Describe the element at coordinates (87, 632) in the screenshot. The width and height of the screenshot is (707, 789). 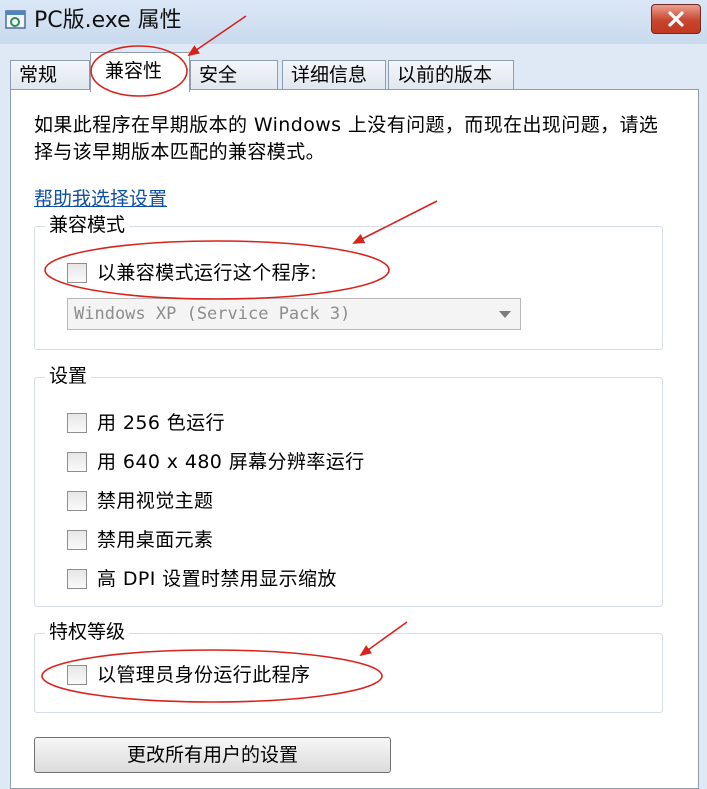
I see `privilege-group-label: 特权等级` at that location.